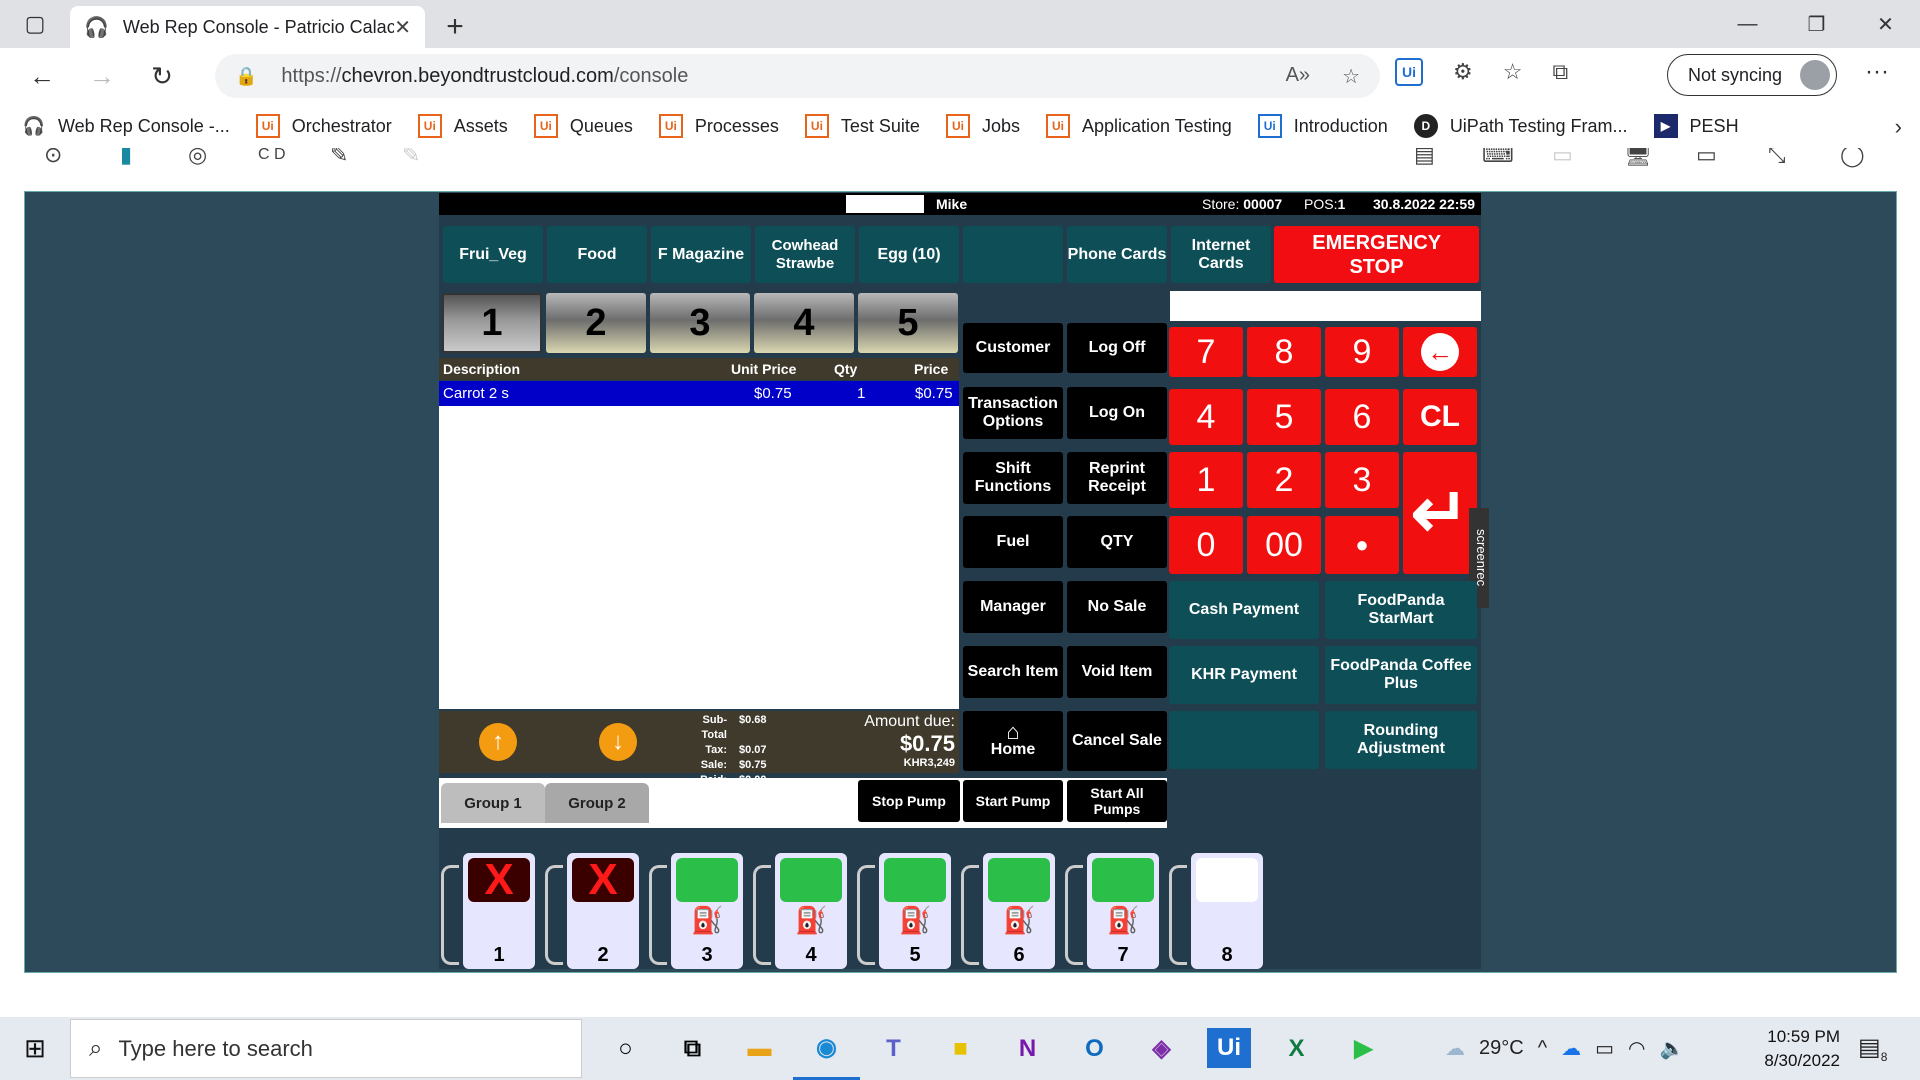 The width and height of the screenshot is (1920, 1080). I want to click on category-f-magazine: F Magazine, so click(701, 254).